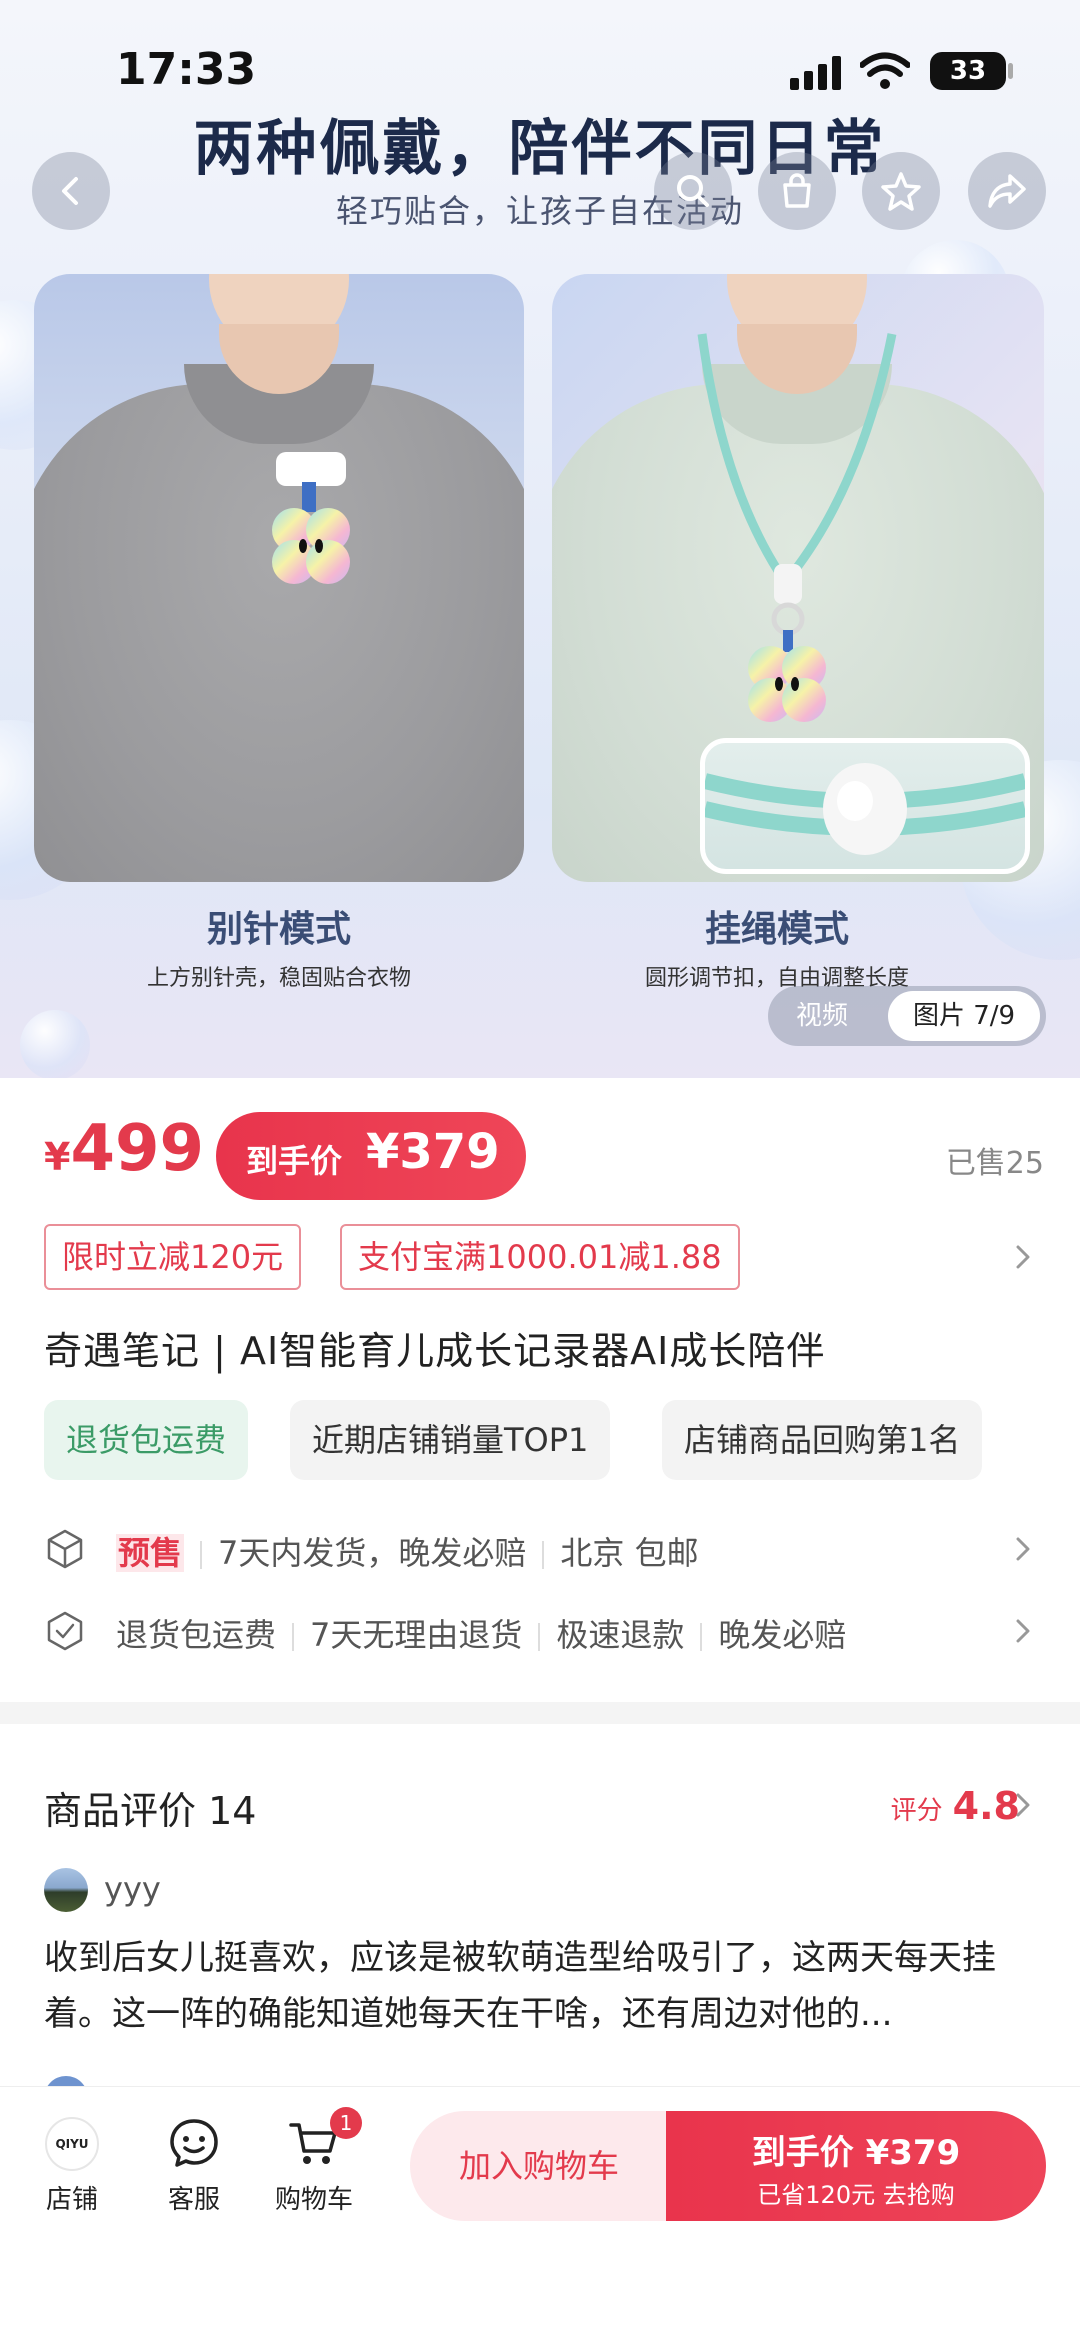 The width and height of the screenshot is (1080, 2337). I want to click on final-price-badge: 到手价 ¥379, so click(371, 1156).